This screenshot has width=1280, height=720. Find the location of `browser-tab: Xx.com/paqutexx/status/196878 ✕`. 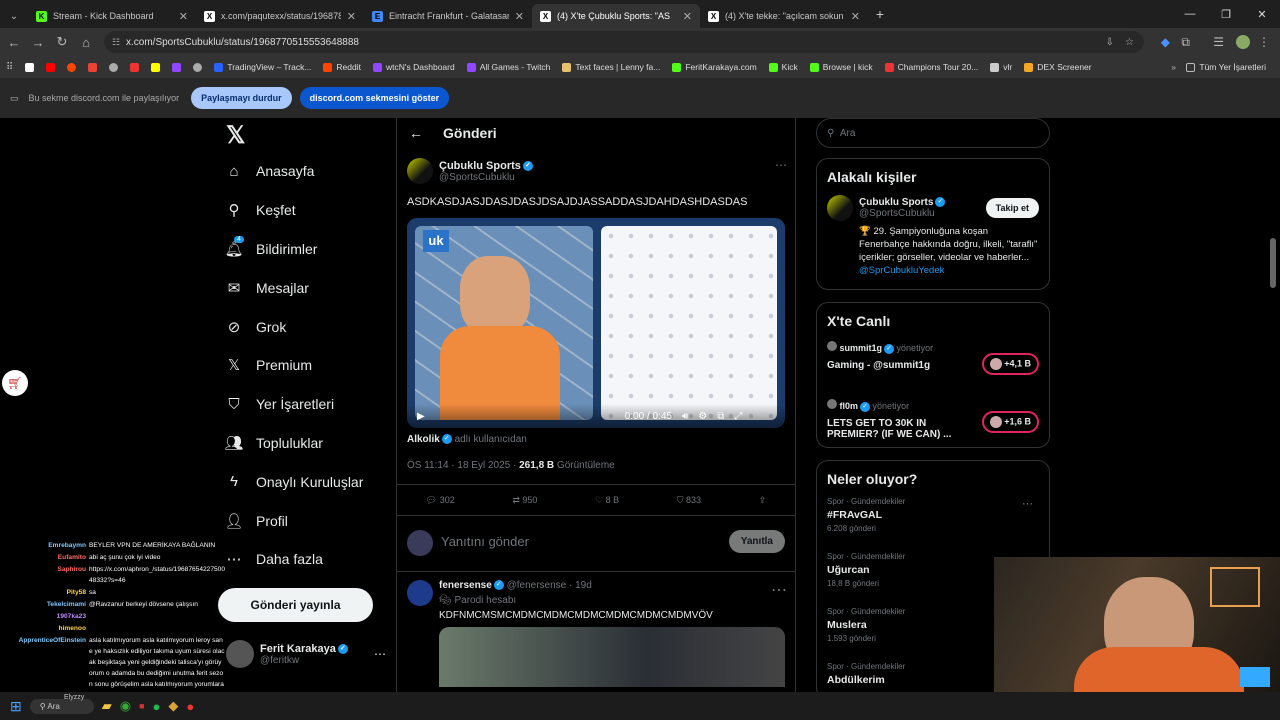

browser-tab: Xx.com/paqutexx/status/196878 ✕ is located at coordinates (280, 16).